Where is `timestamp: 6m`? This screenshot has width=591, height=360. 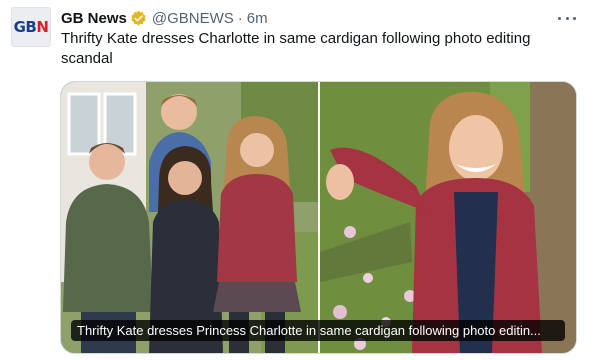 timestamp: 6m is located at coordinates (257, 18).